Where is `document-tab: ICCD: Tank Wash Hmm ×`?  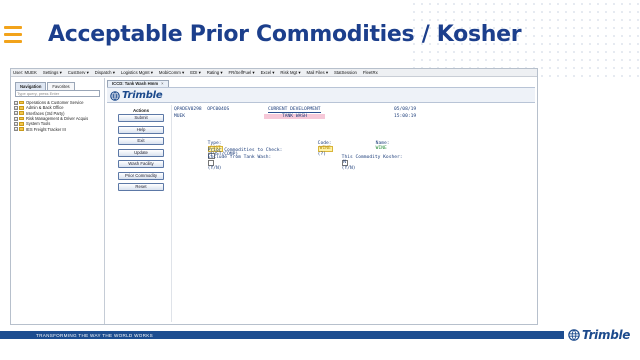
document-tab: ICCD: Tank Wash Hmm × is located at coordinates (138, 83).